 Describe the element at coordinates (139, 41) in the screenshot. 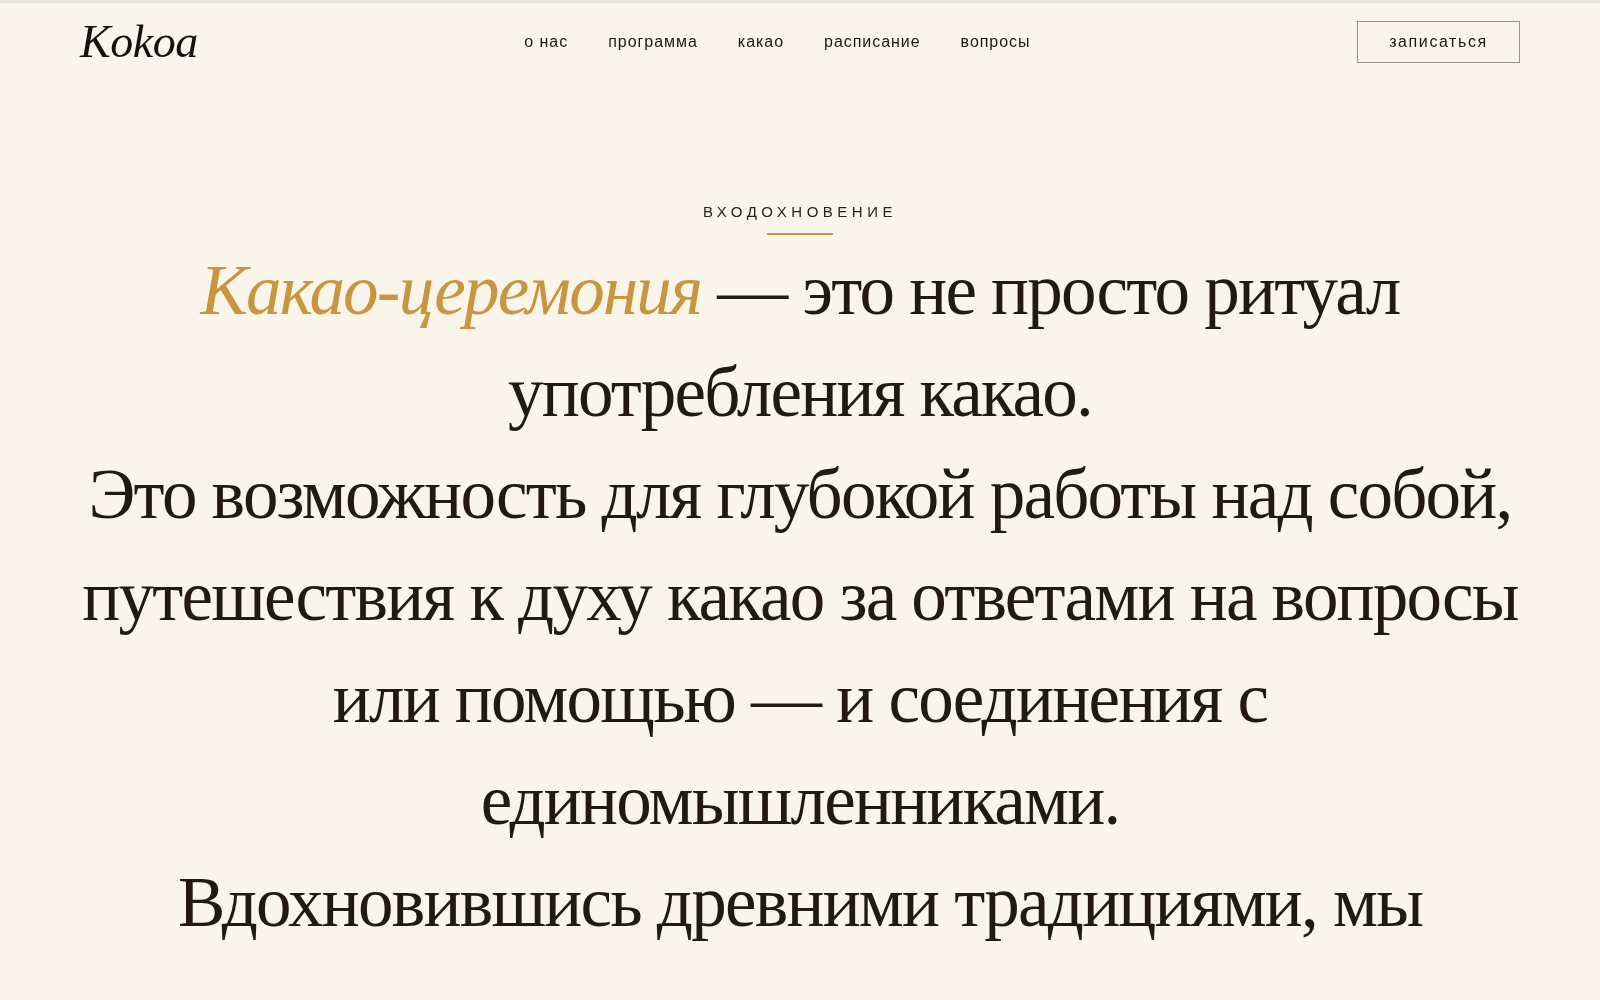

I see `logo: Kokoa` at that location.